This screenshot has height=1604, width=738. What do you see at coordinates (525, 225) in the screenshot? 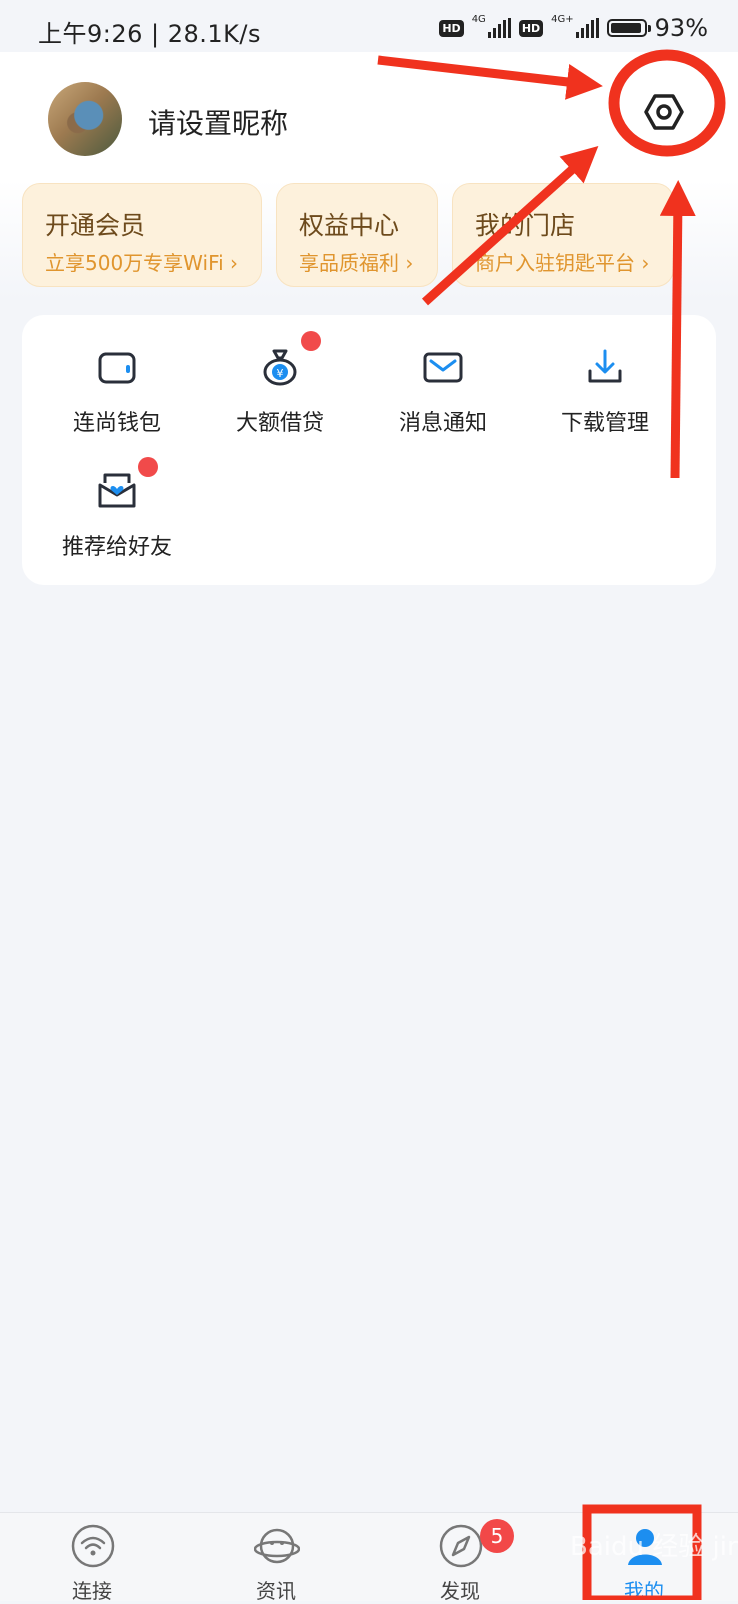
I see `card-title: 我的门店` at bounding box center [525, 225].